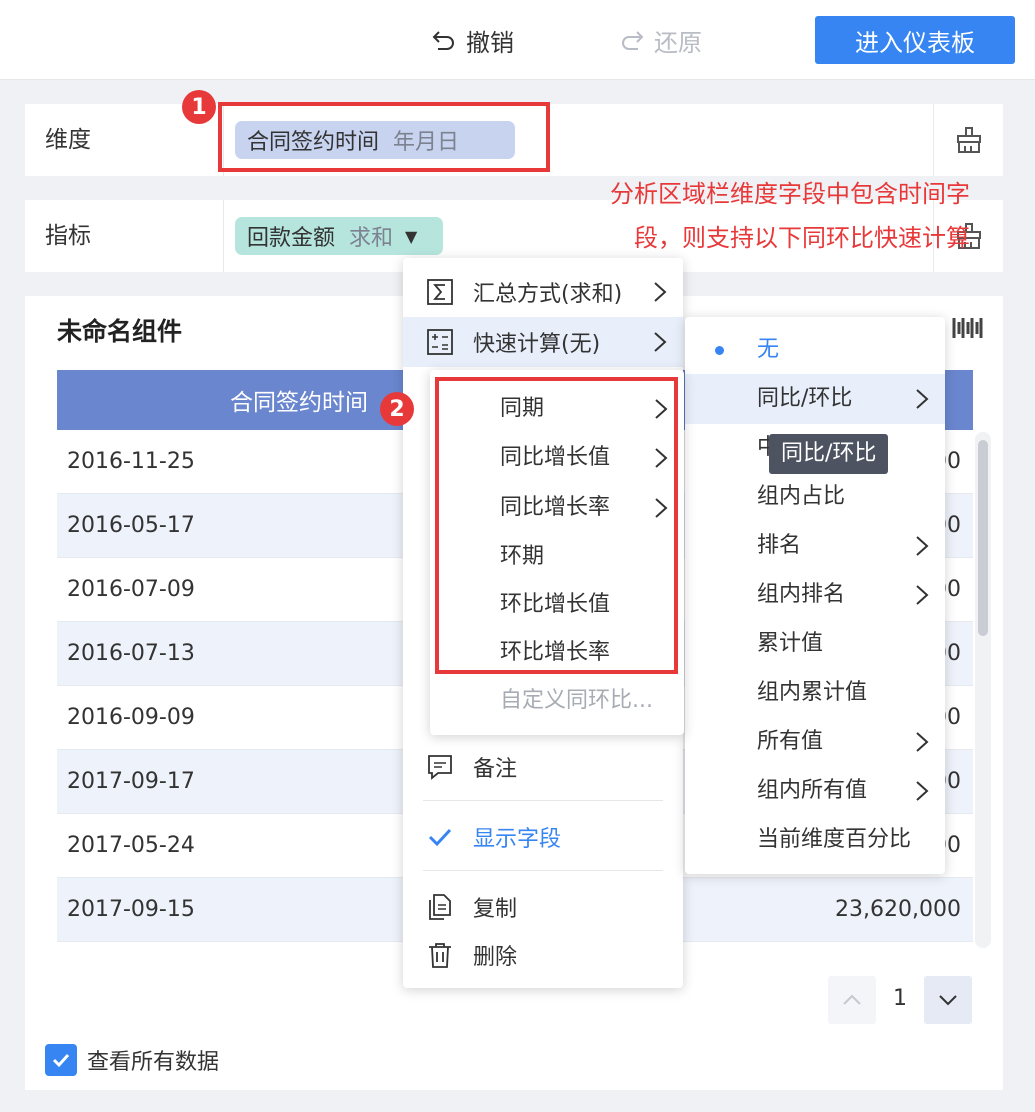 This screenshot has height=1112, width=1035. What do you see at coordinates (153, 1062) in the screenshot?
I see `view-all-data-label: 查看所有数据` at bounding box center [153, 1062].